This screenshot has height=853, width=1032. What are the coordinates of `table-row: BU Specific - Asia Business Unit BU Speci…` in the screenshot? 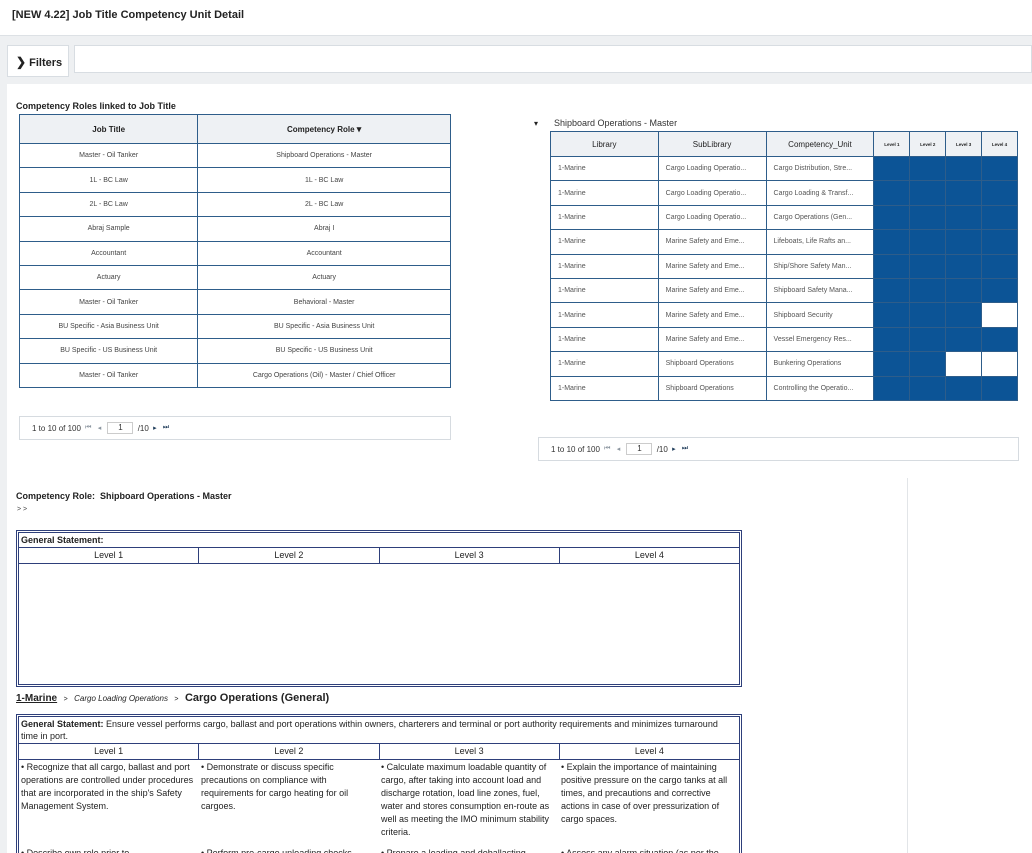 It's located at (234, 326).